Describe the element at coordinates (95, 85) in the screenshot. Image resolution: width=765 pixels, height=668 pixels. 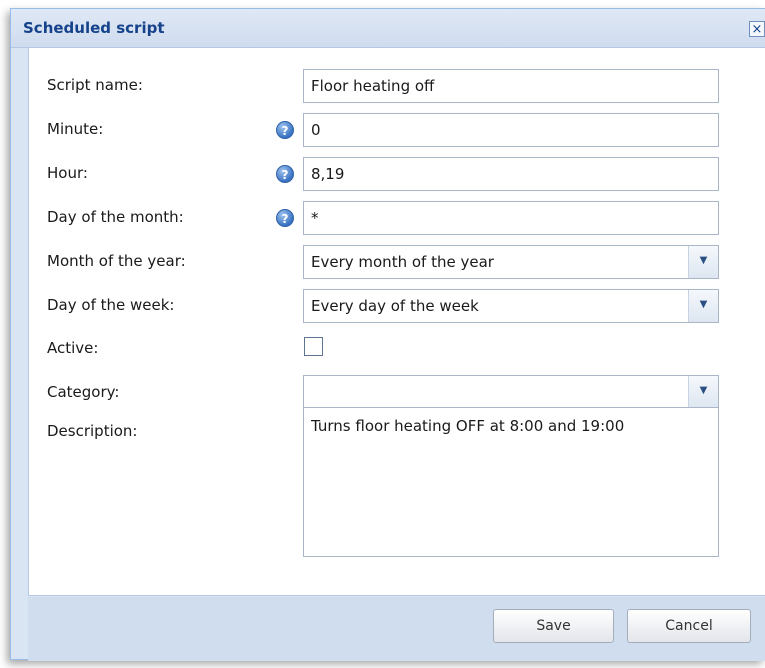
I see `script-name-label: Script name:` at that location.